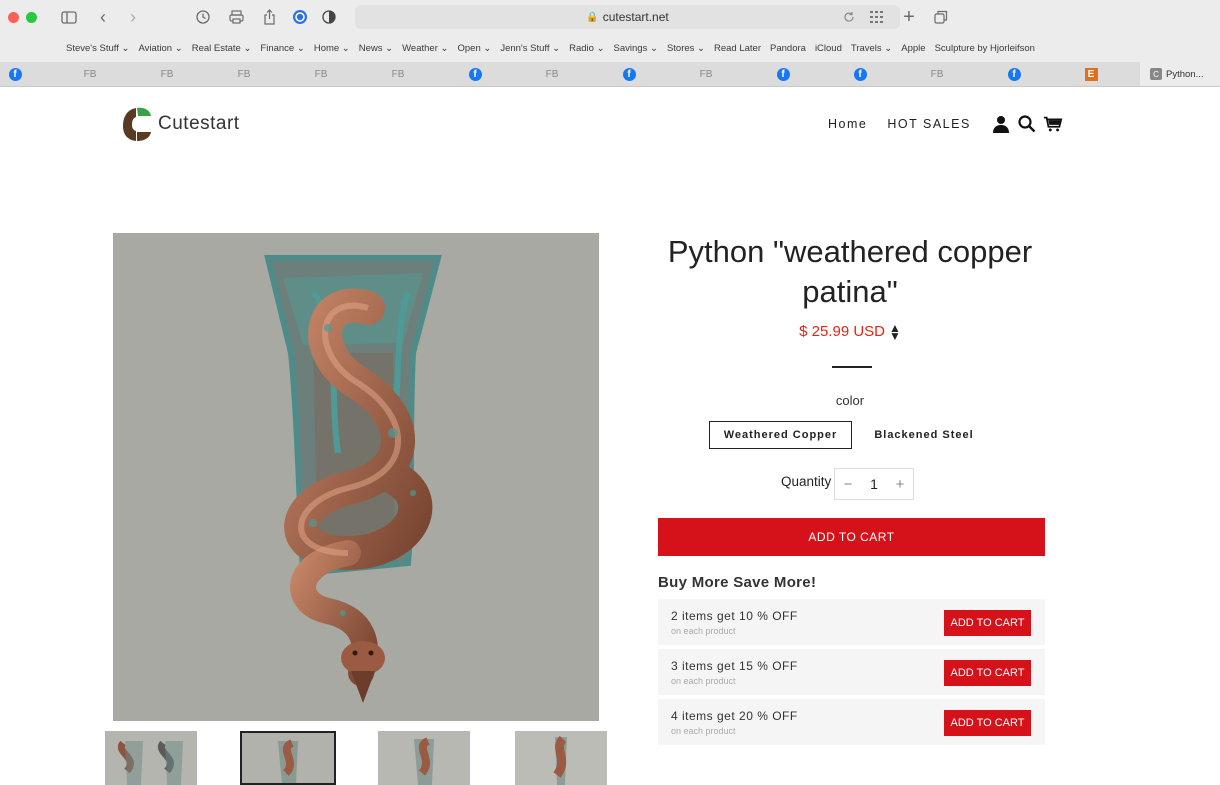 The height and width of the screenshot is (785, 1220). Describe the element at coordinates (849, 17) in the screenshot. I see `reload-icon` at that location.